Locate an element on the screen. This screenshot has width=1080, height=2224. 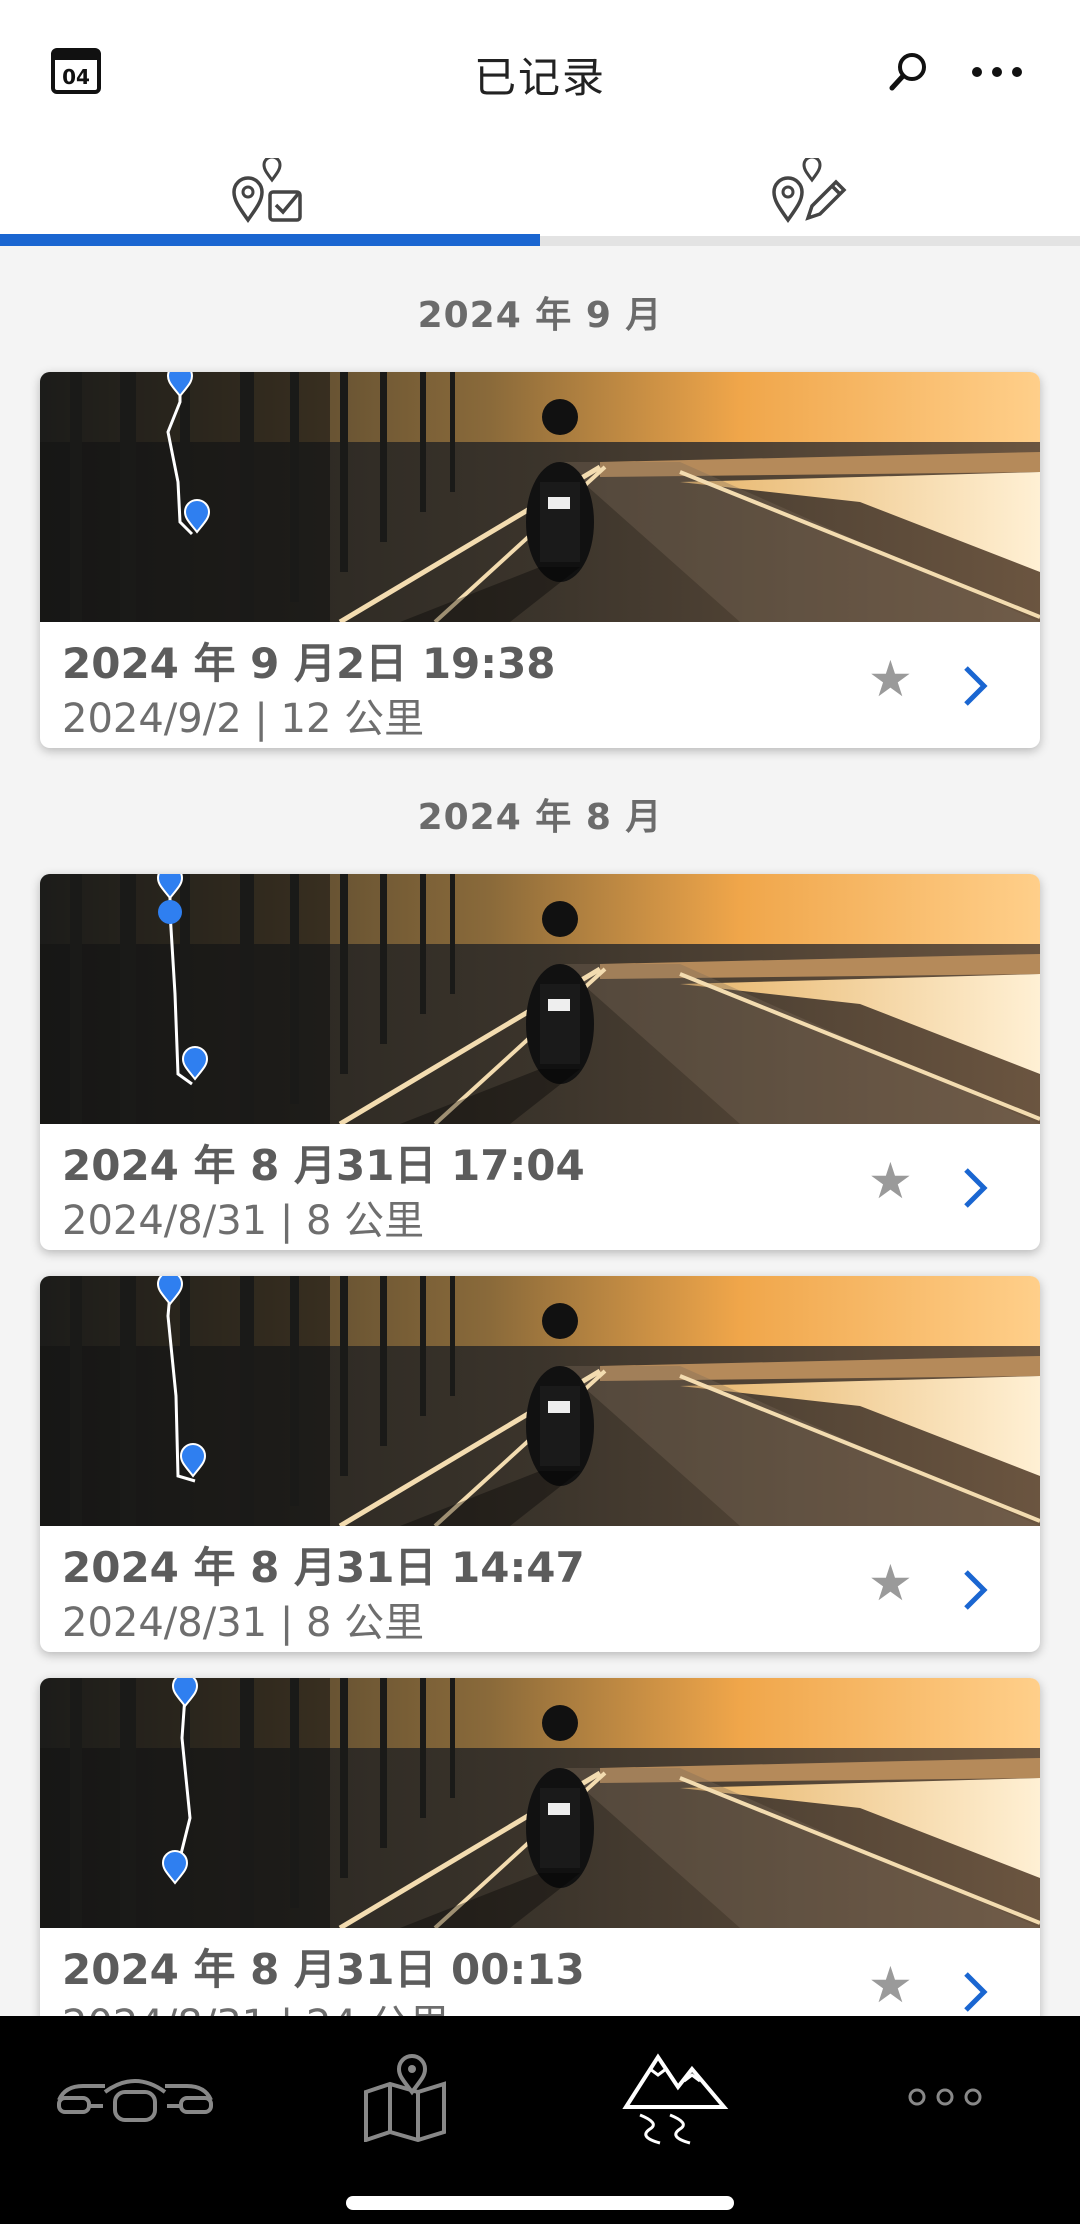
dots-icon is located at coordinates (945, 2097).